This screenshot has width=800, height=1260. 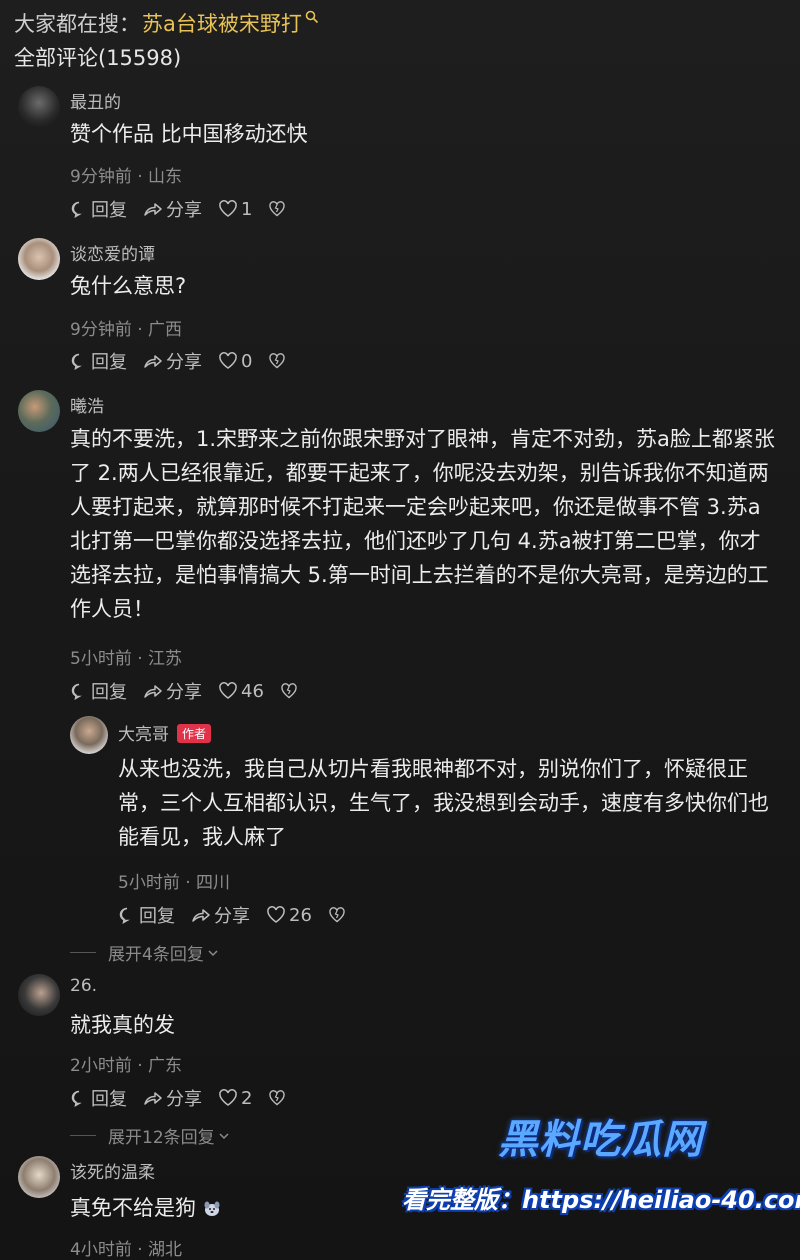 What do you see at coordinates (300, 915) in the screenshot?
I see `like-count: 26` at bounding box center [300, 915].